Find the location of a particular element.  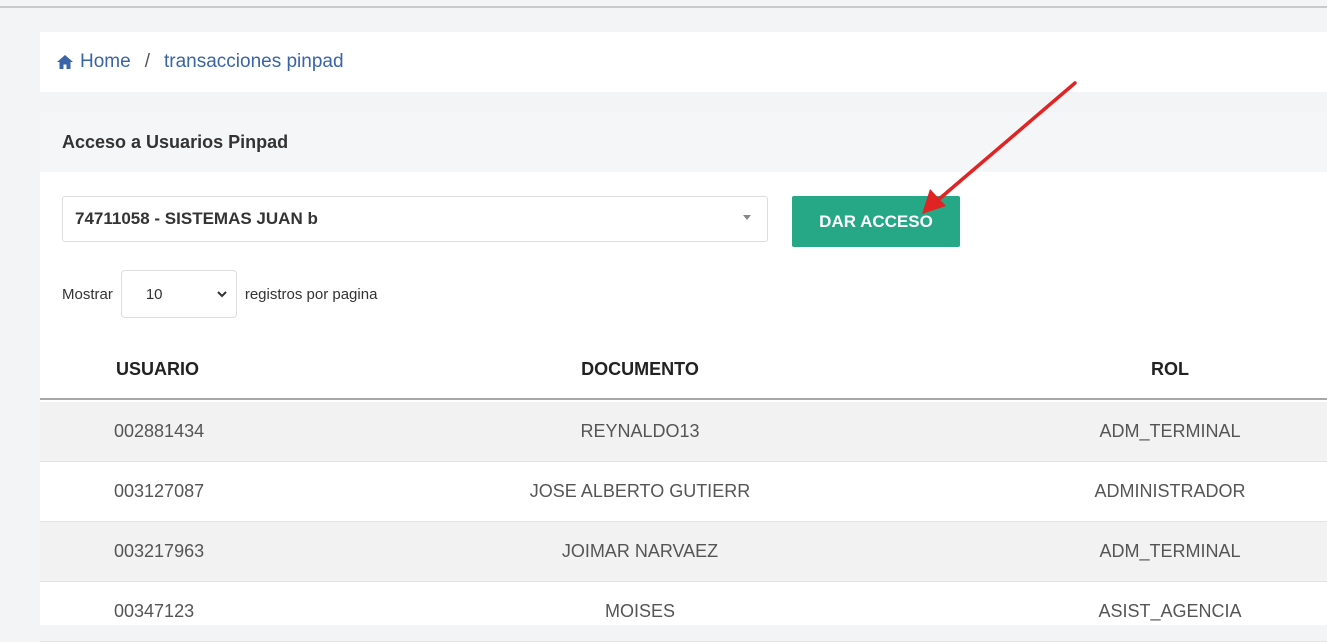

cell-usuario: 002881434 is located at coordinates (159, 431).